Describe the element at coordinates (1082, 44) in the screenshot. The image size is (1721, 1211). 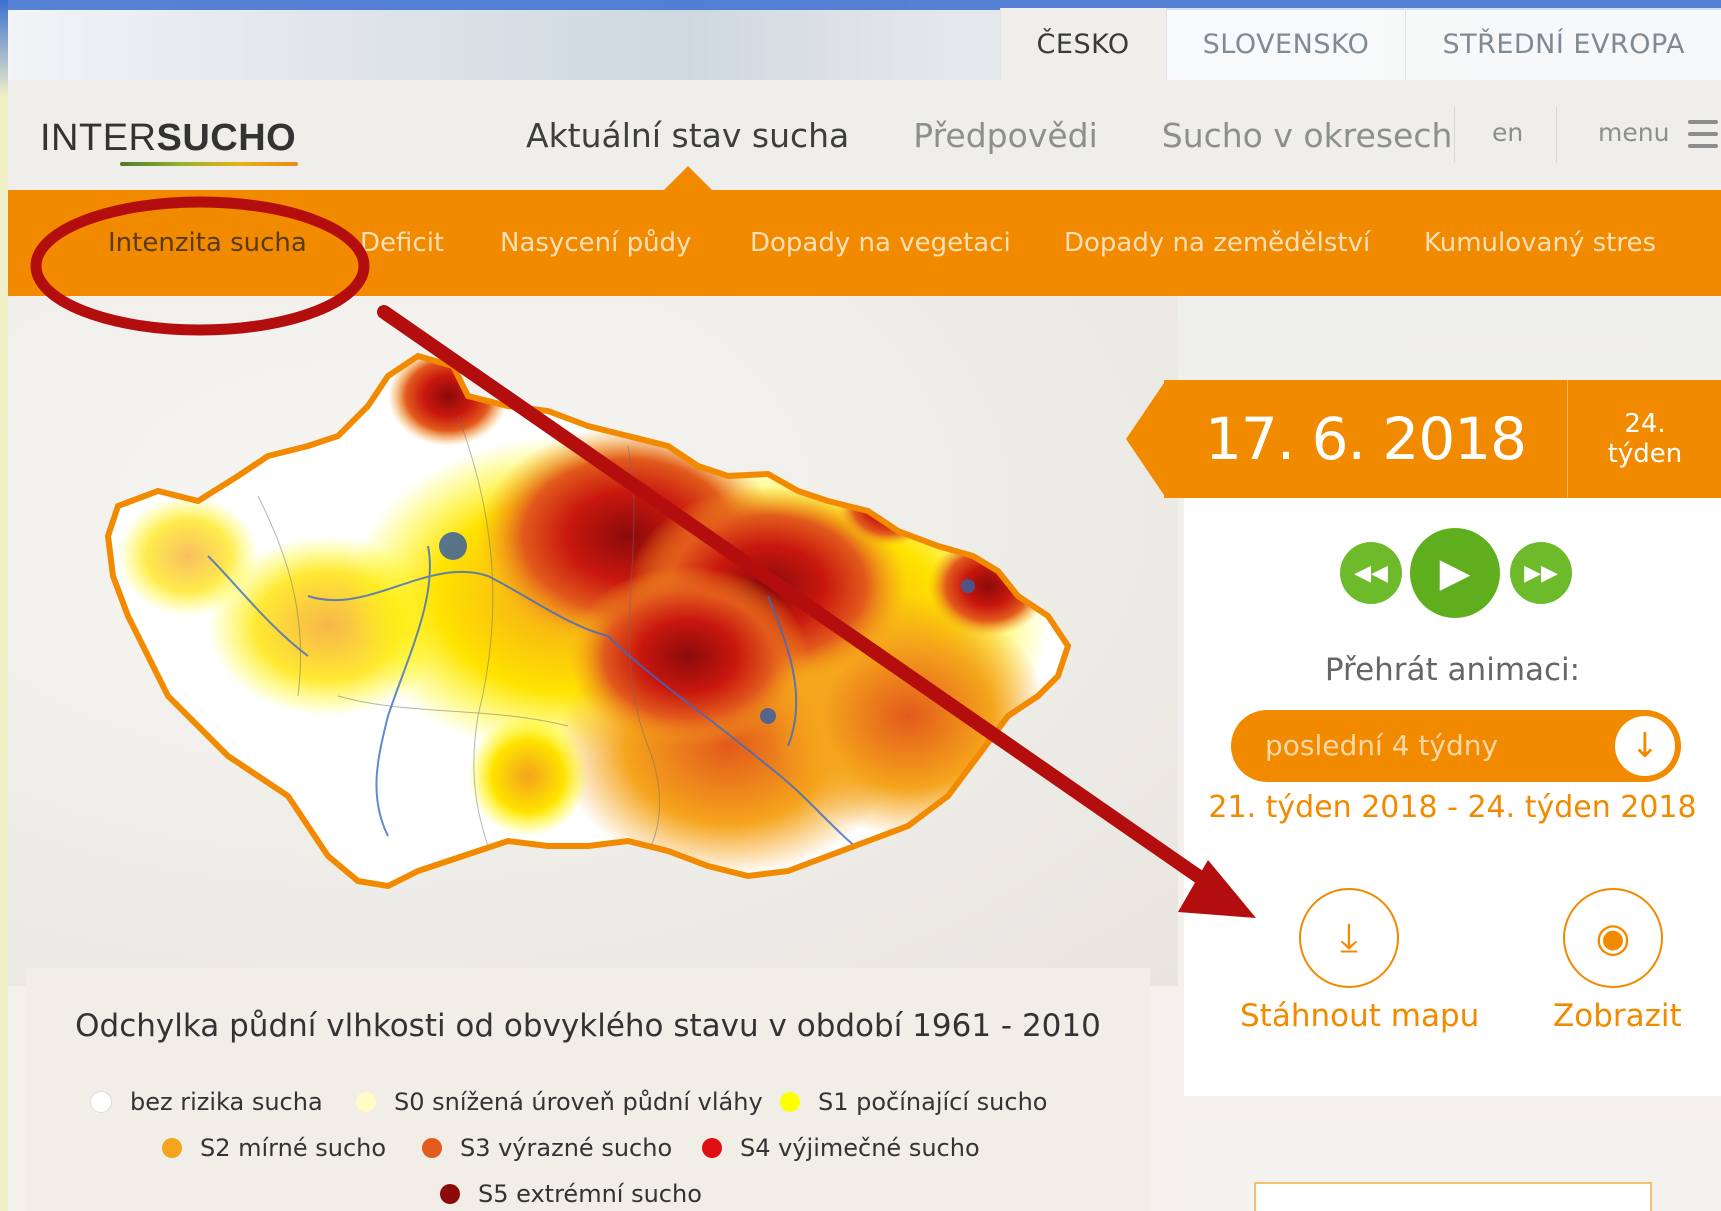
I see `tab-cesko: ČESKO` at that location.